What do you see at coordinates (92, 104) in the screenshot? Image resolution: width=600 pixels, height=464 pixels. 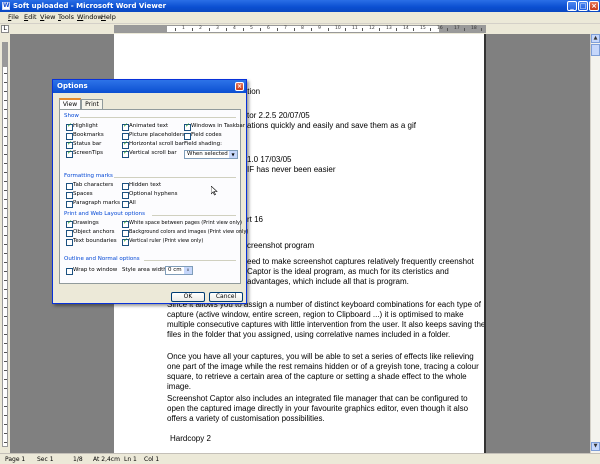 I see `tab-print: Print` at bounding box center [92, 104].